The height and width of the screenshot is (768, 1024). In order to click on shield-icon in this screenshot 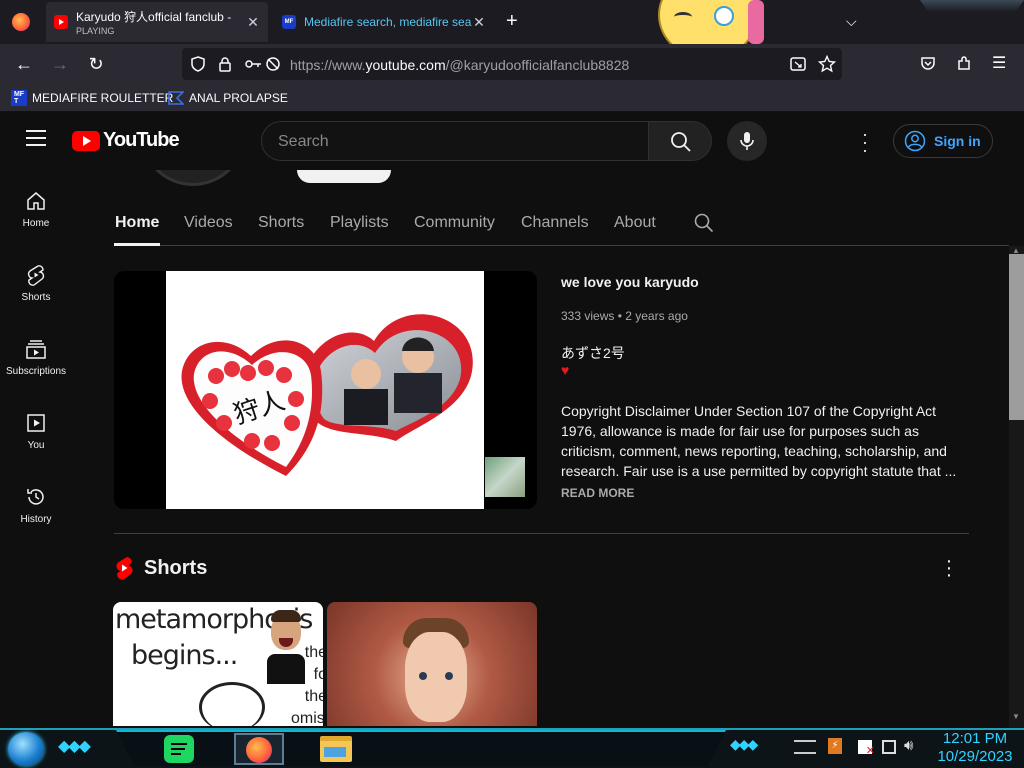, I will do `click(198, 64)`.